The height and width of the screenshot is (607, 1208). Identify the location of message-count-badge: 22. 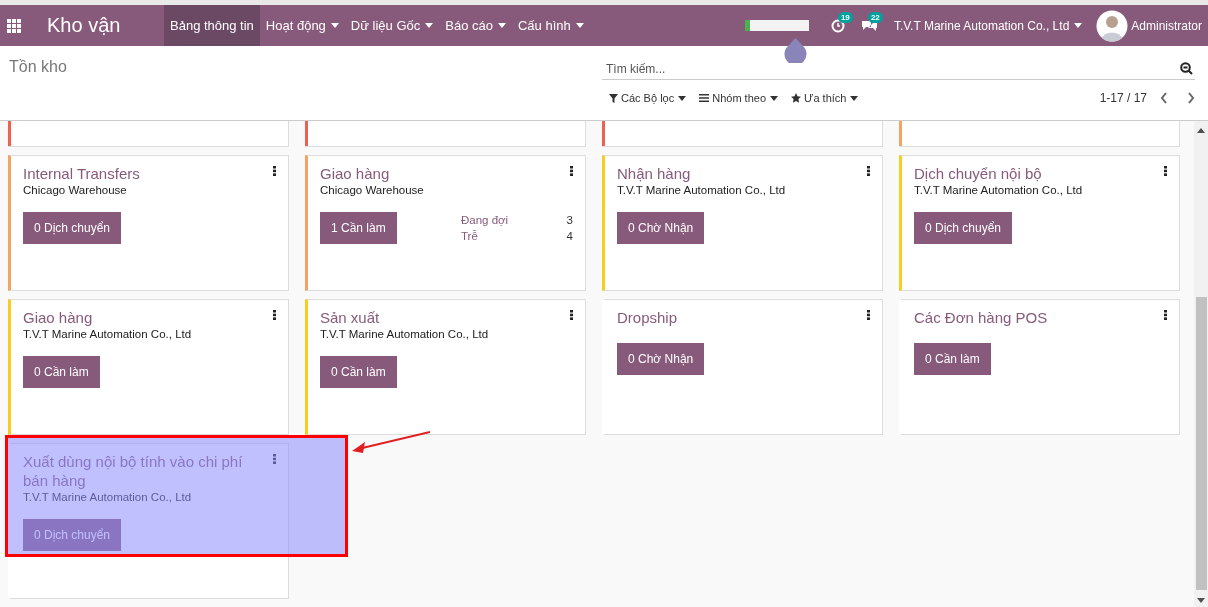
(875, 17).